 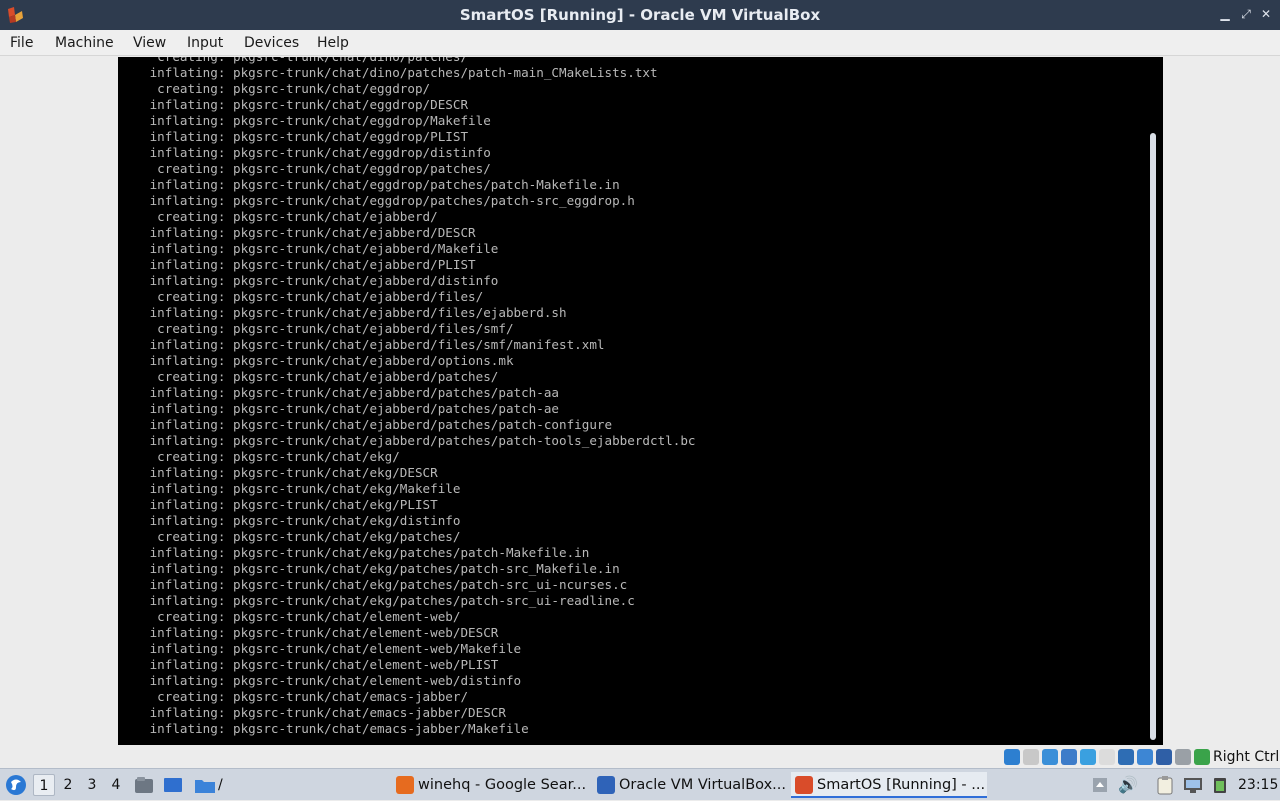 I want to click on window-title: SmartOS [Running] - Oracle VM VirtualBox, so click(x=640, y=15).